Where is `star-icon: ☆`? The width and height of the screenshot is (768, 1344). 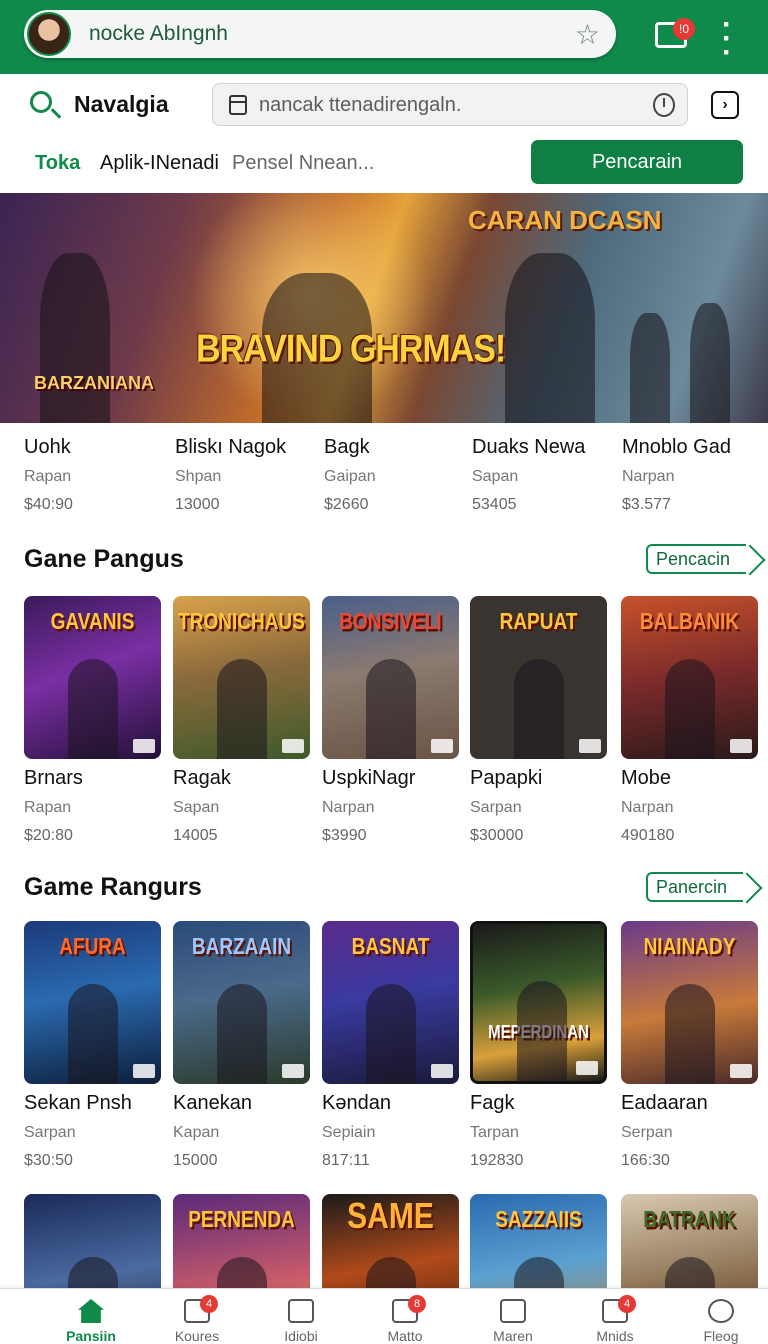
star-icon: ☆ is located at coordinates (587, 34).